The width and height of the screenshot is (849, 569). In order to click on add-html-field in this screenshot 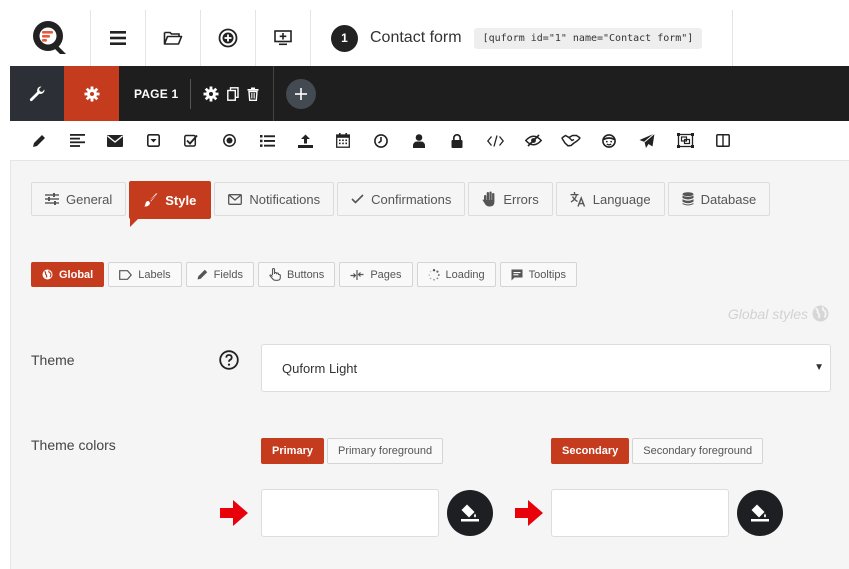, I will do `click(495, 140)`.